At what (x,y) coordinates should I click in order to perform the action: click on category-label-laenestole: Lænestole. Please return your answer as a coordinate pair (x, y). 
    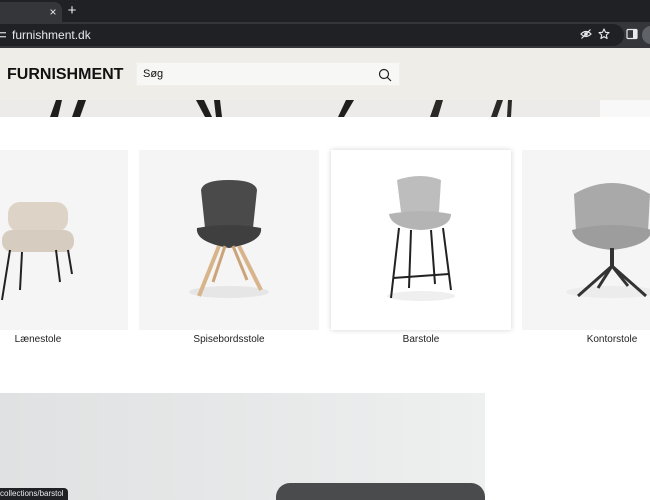
    Looking at the image, I should click on (64, 340).